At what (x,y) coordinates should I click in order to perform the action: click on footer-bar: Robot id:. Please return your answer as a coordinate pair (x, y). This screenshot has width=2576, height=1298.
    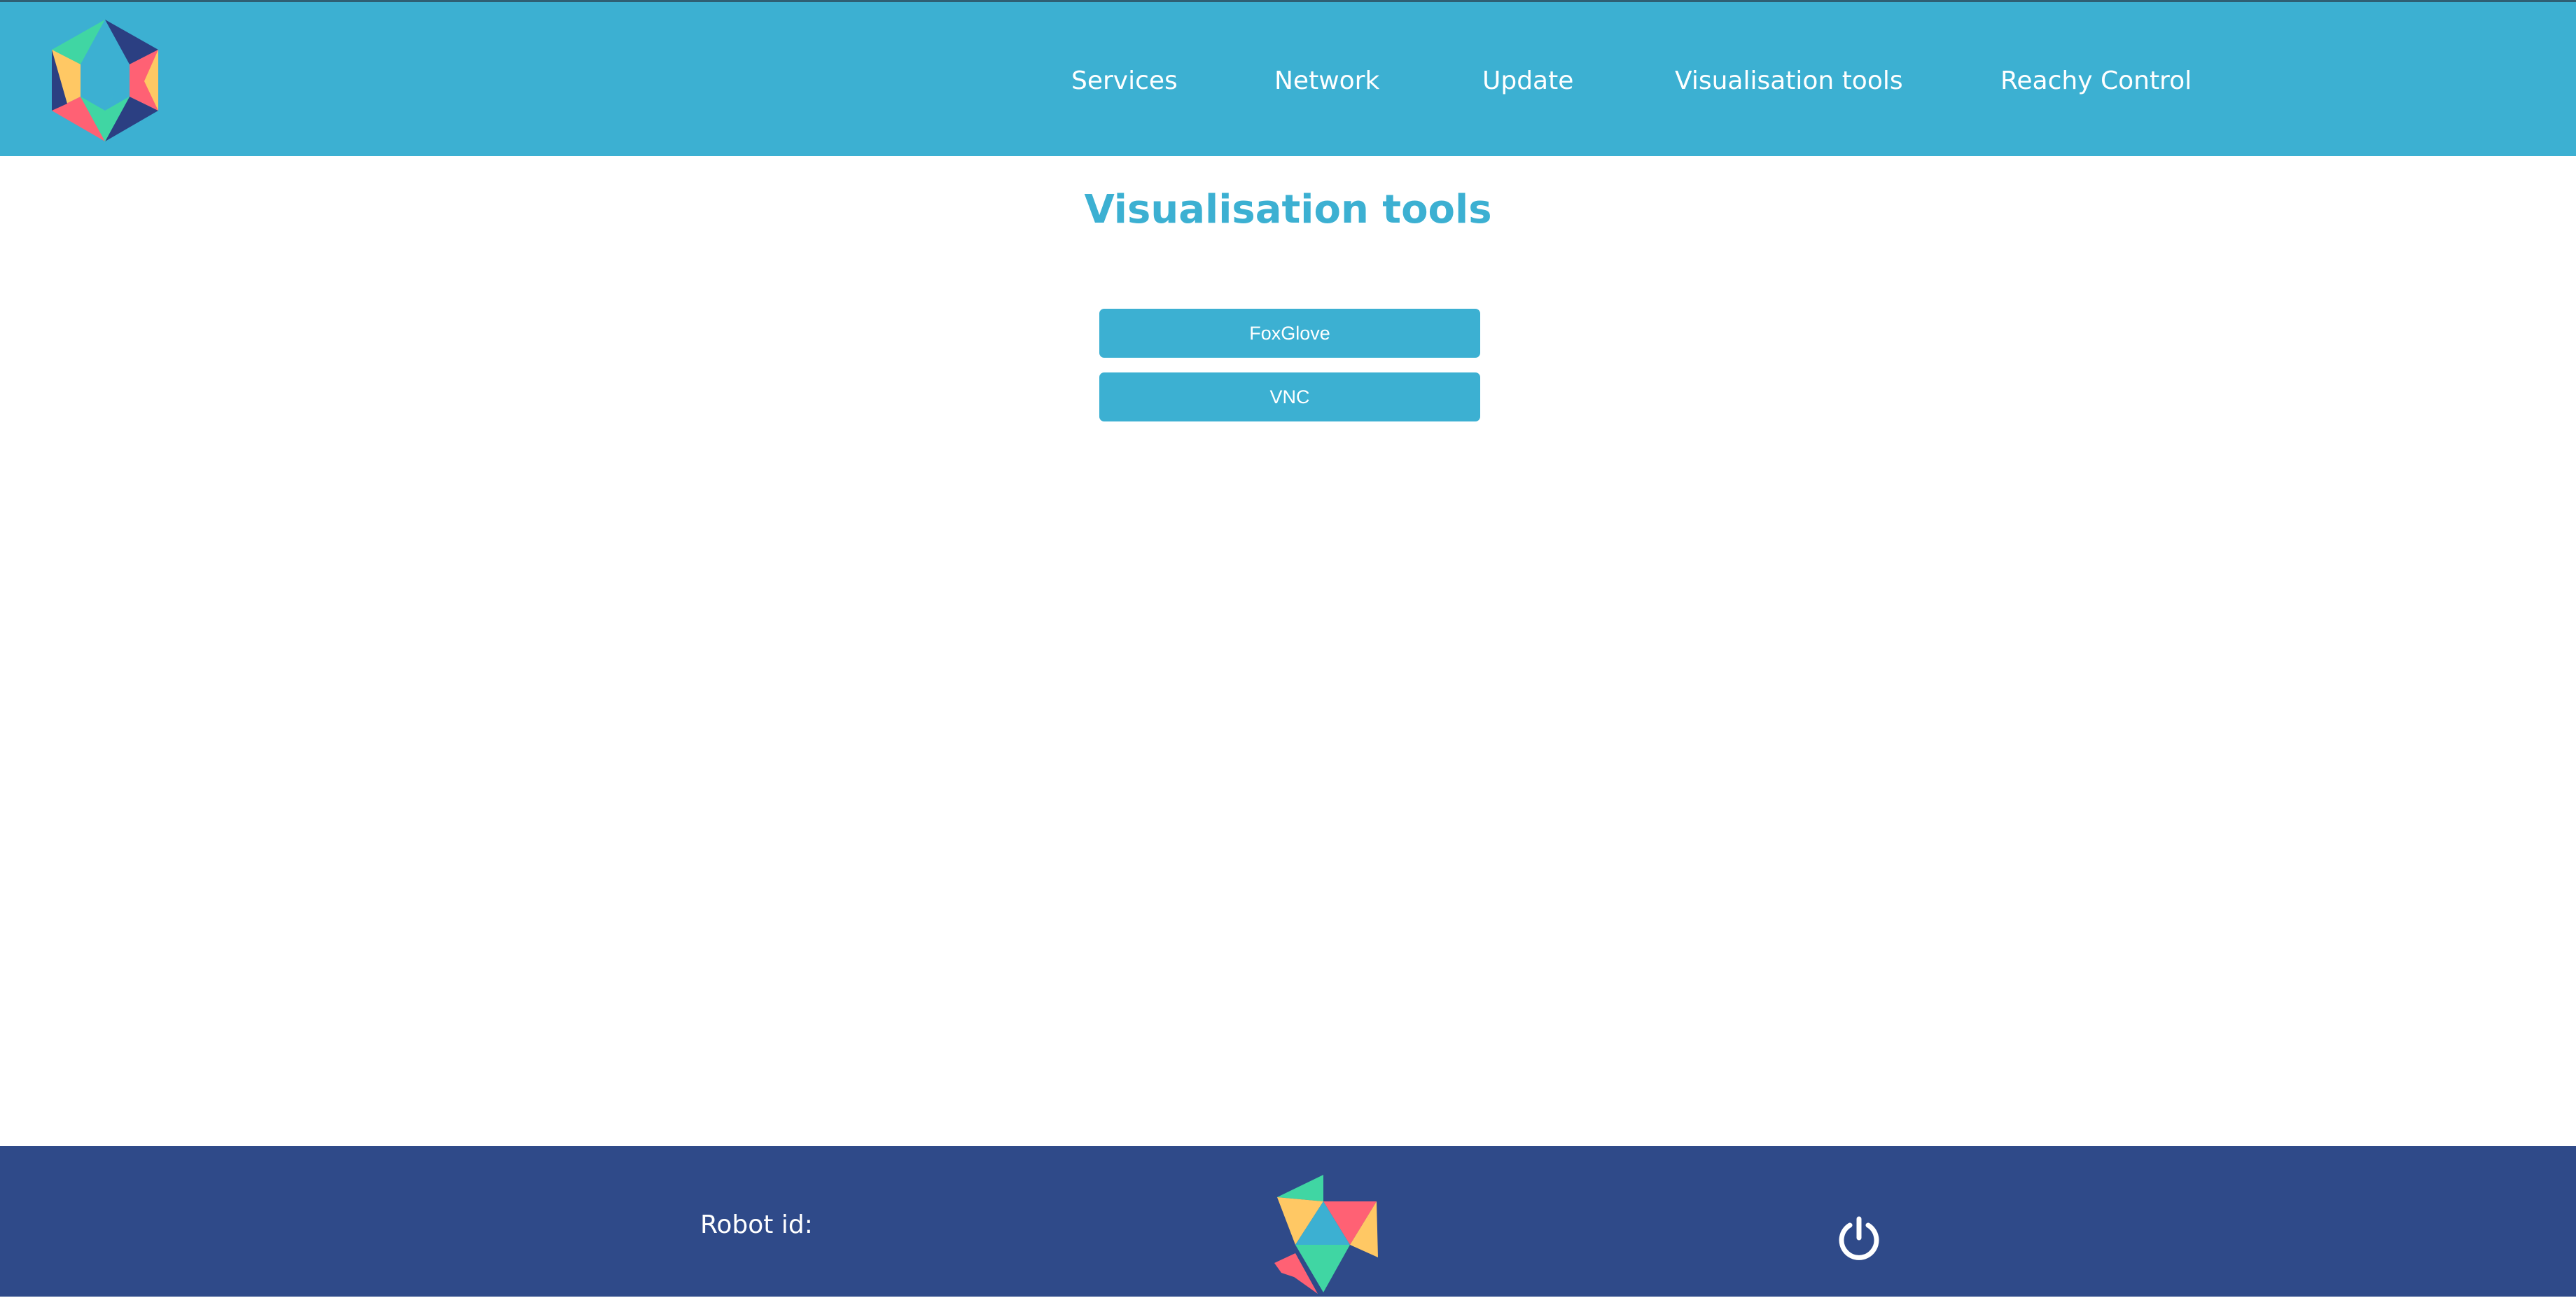
    Looking at the image, I should click on (1288, 1222).